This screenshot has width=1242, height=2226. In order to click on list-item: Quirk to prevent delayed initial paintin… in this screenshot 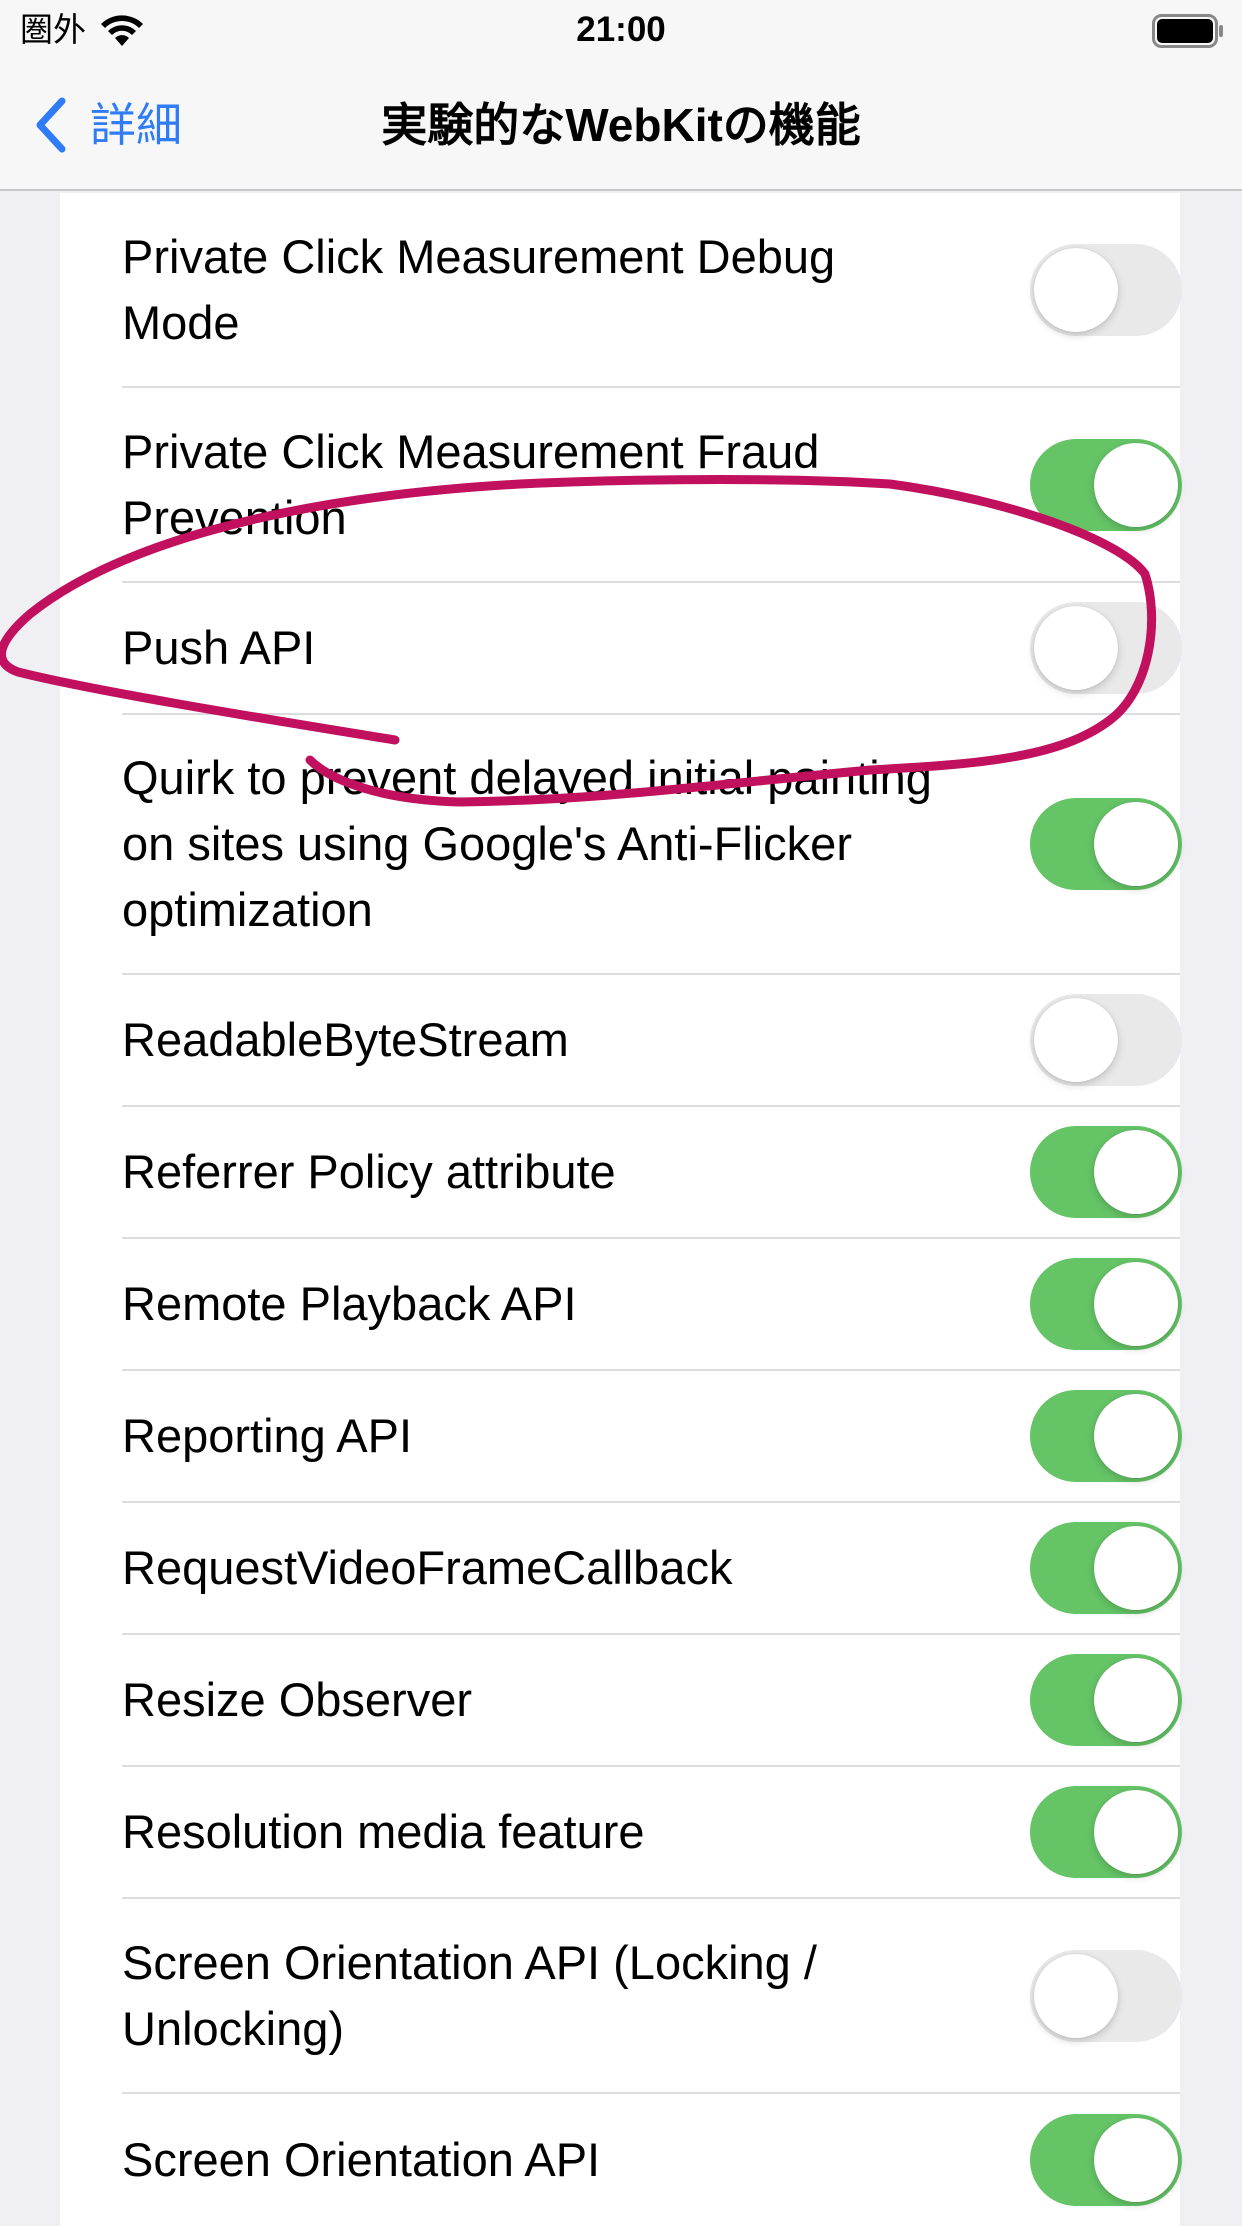, I will do `click(621, 845)`.